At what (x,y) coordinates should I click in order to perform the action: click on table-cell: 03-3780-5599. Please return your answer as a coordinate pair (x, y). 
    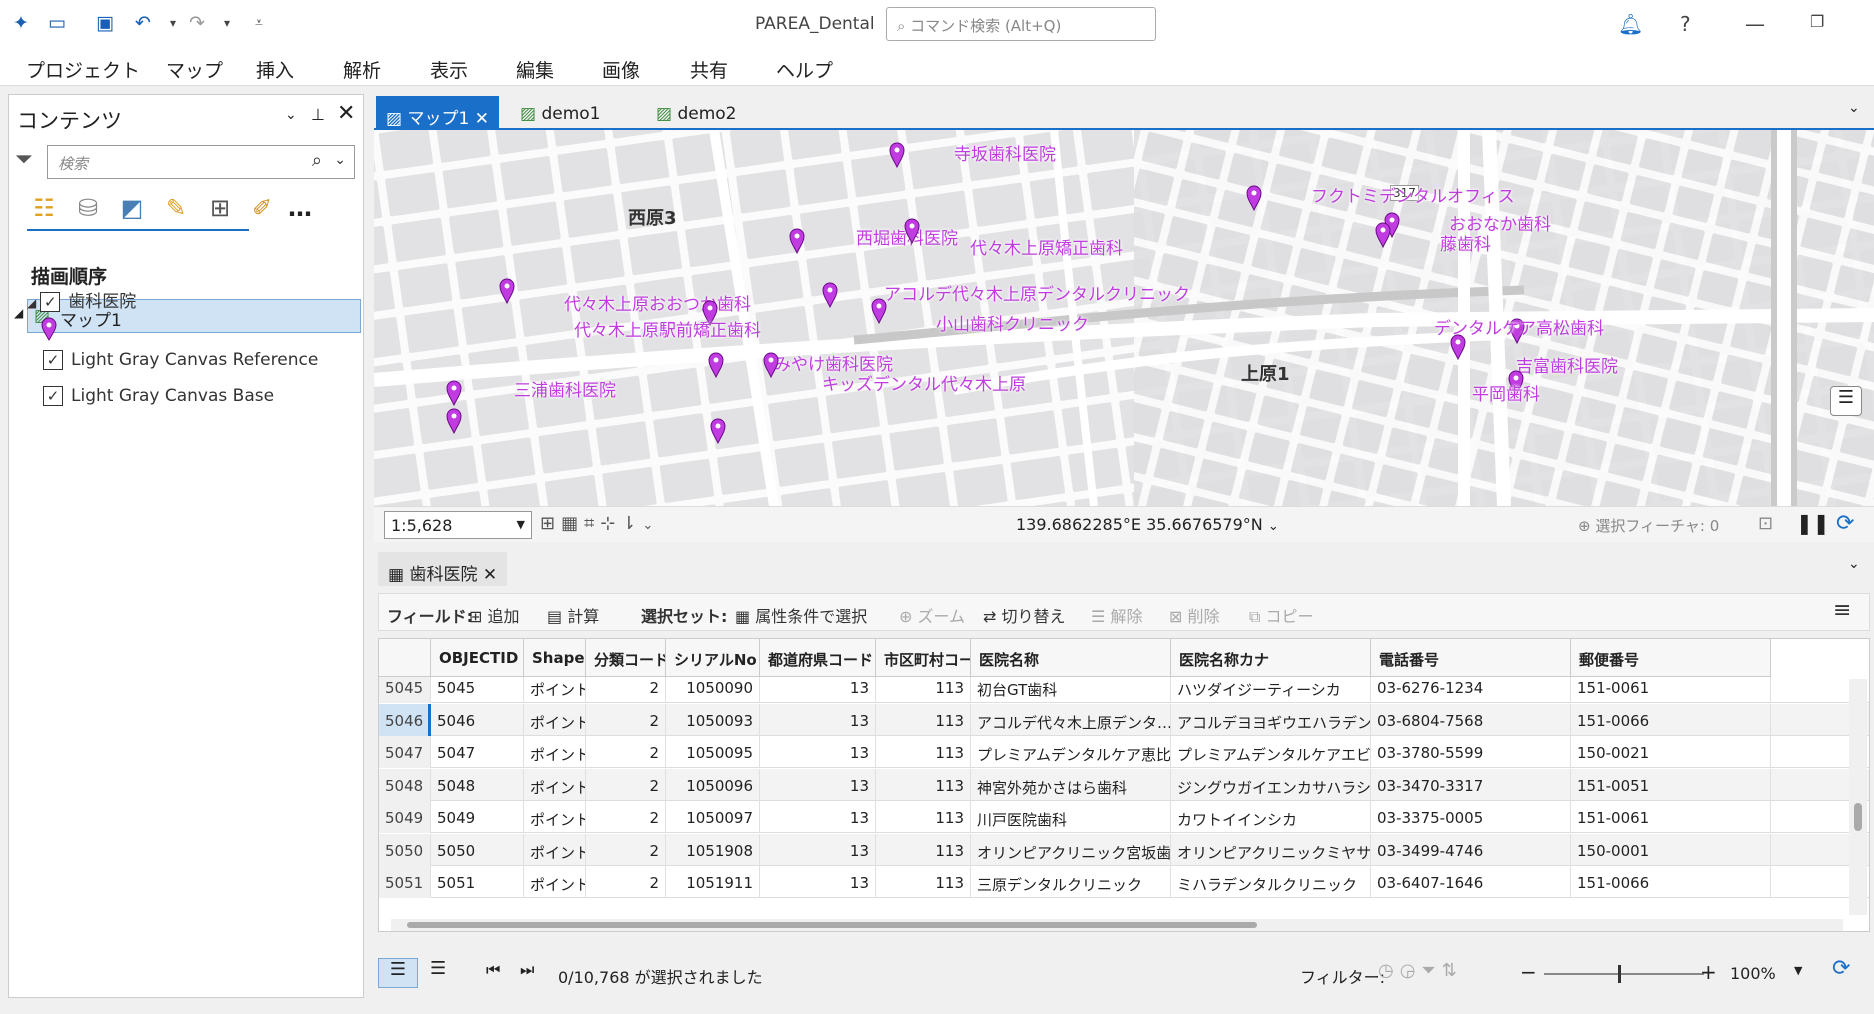
    Looking at the image, I should click on (1471, 752).